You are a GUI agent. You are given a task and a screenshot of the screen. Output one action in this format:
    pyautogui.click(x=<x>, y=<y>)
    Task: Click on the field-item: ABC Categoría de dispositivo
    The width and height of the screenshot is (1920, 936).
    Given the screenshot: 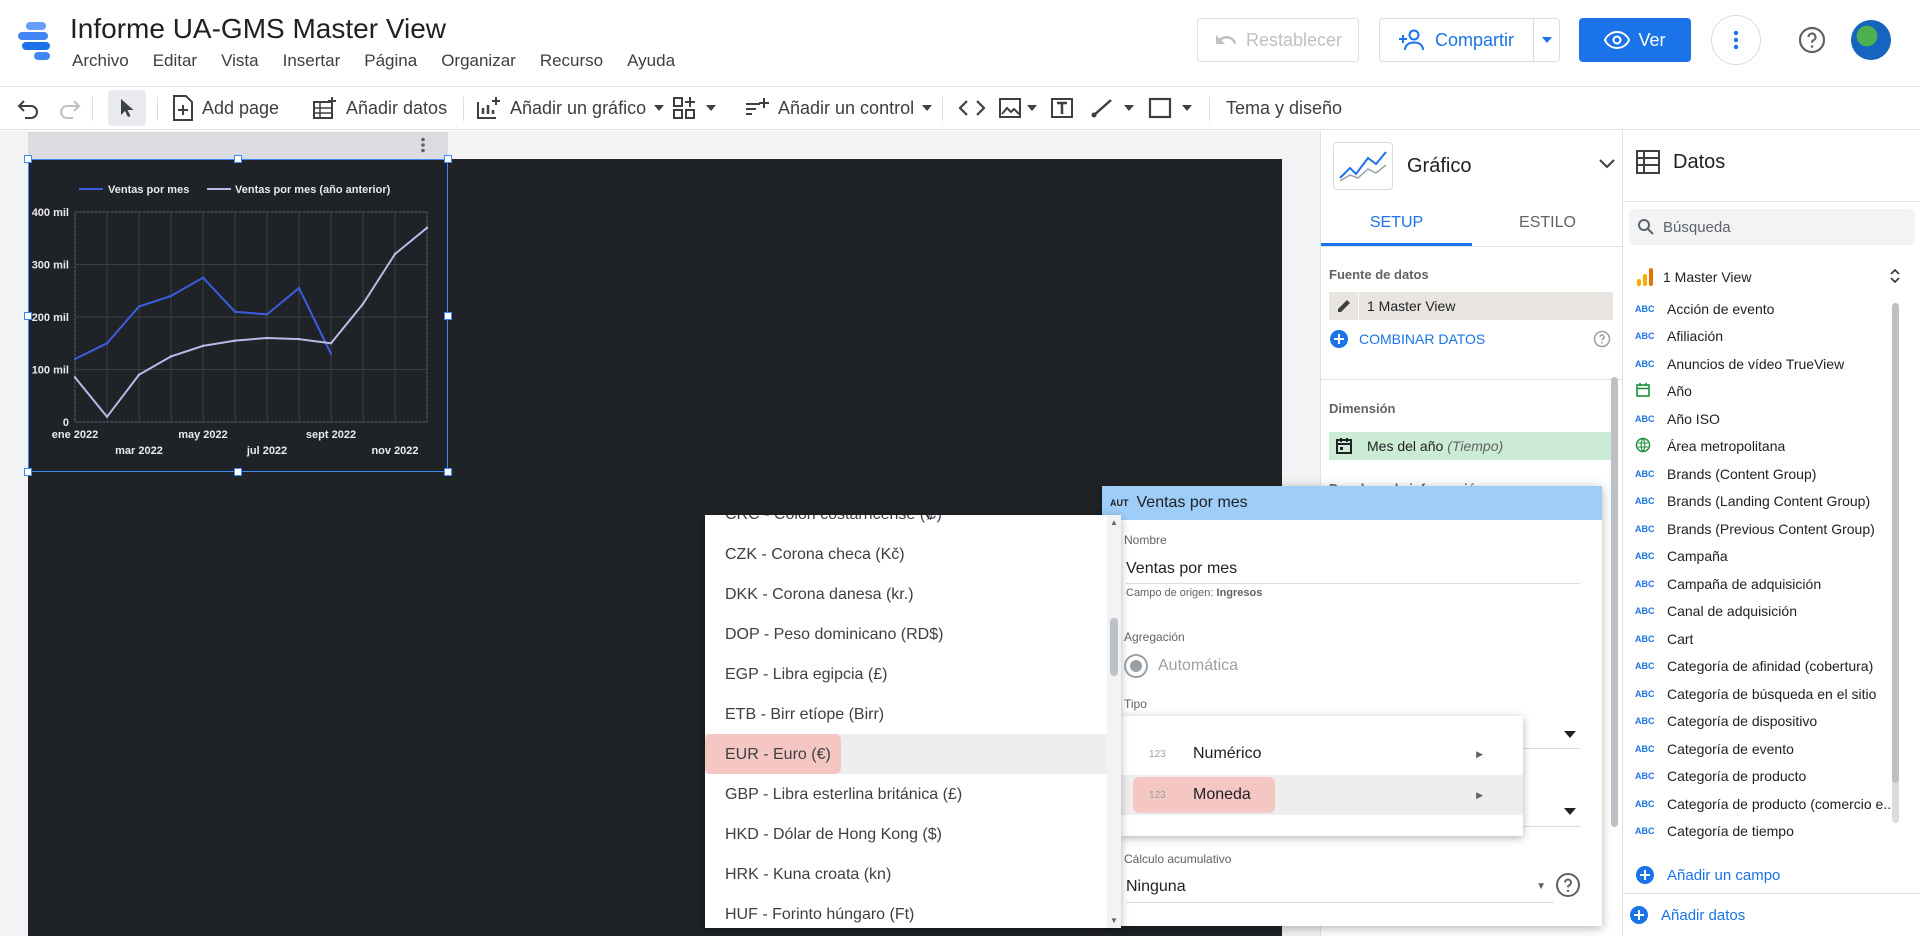 What is the action you would take?
    pyautogui.click(x=1766, y=722)
    